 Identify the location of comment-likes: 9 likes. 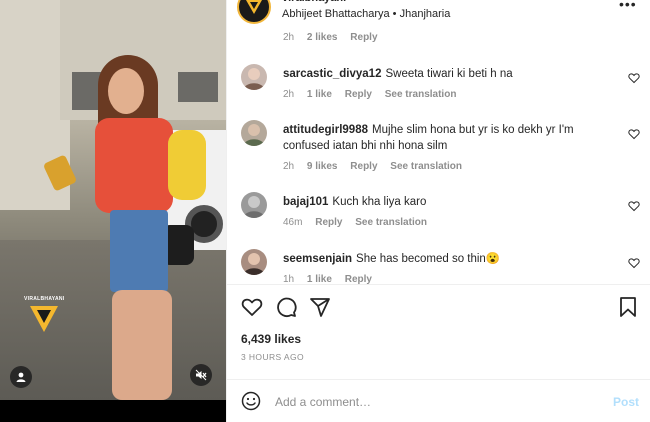
(322, 166).